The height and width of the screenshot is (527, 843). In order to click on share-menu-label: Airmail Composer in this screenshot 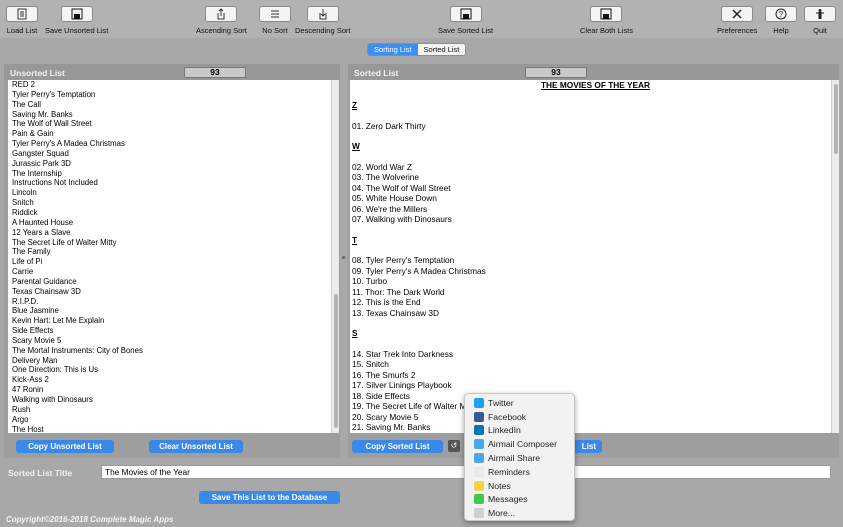, I will do `click(523, 444)`.